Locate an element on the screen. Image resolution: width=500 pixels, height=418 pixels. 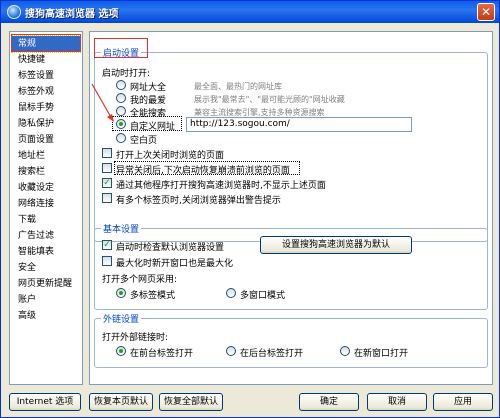
multi-page-label: 打开多个网页采用: is located at coordinates (140, 280).